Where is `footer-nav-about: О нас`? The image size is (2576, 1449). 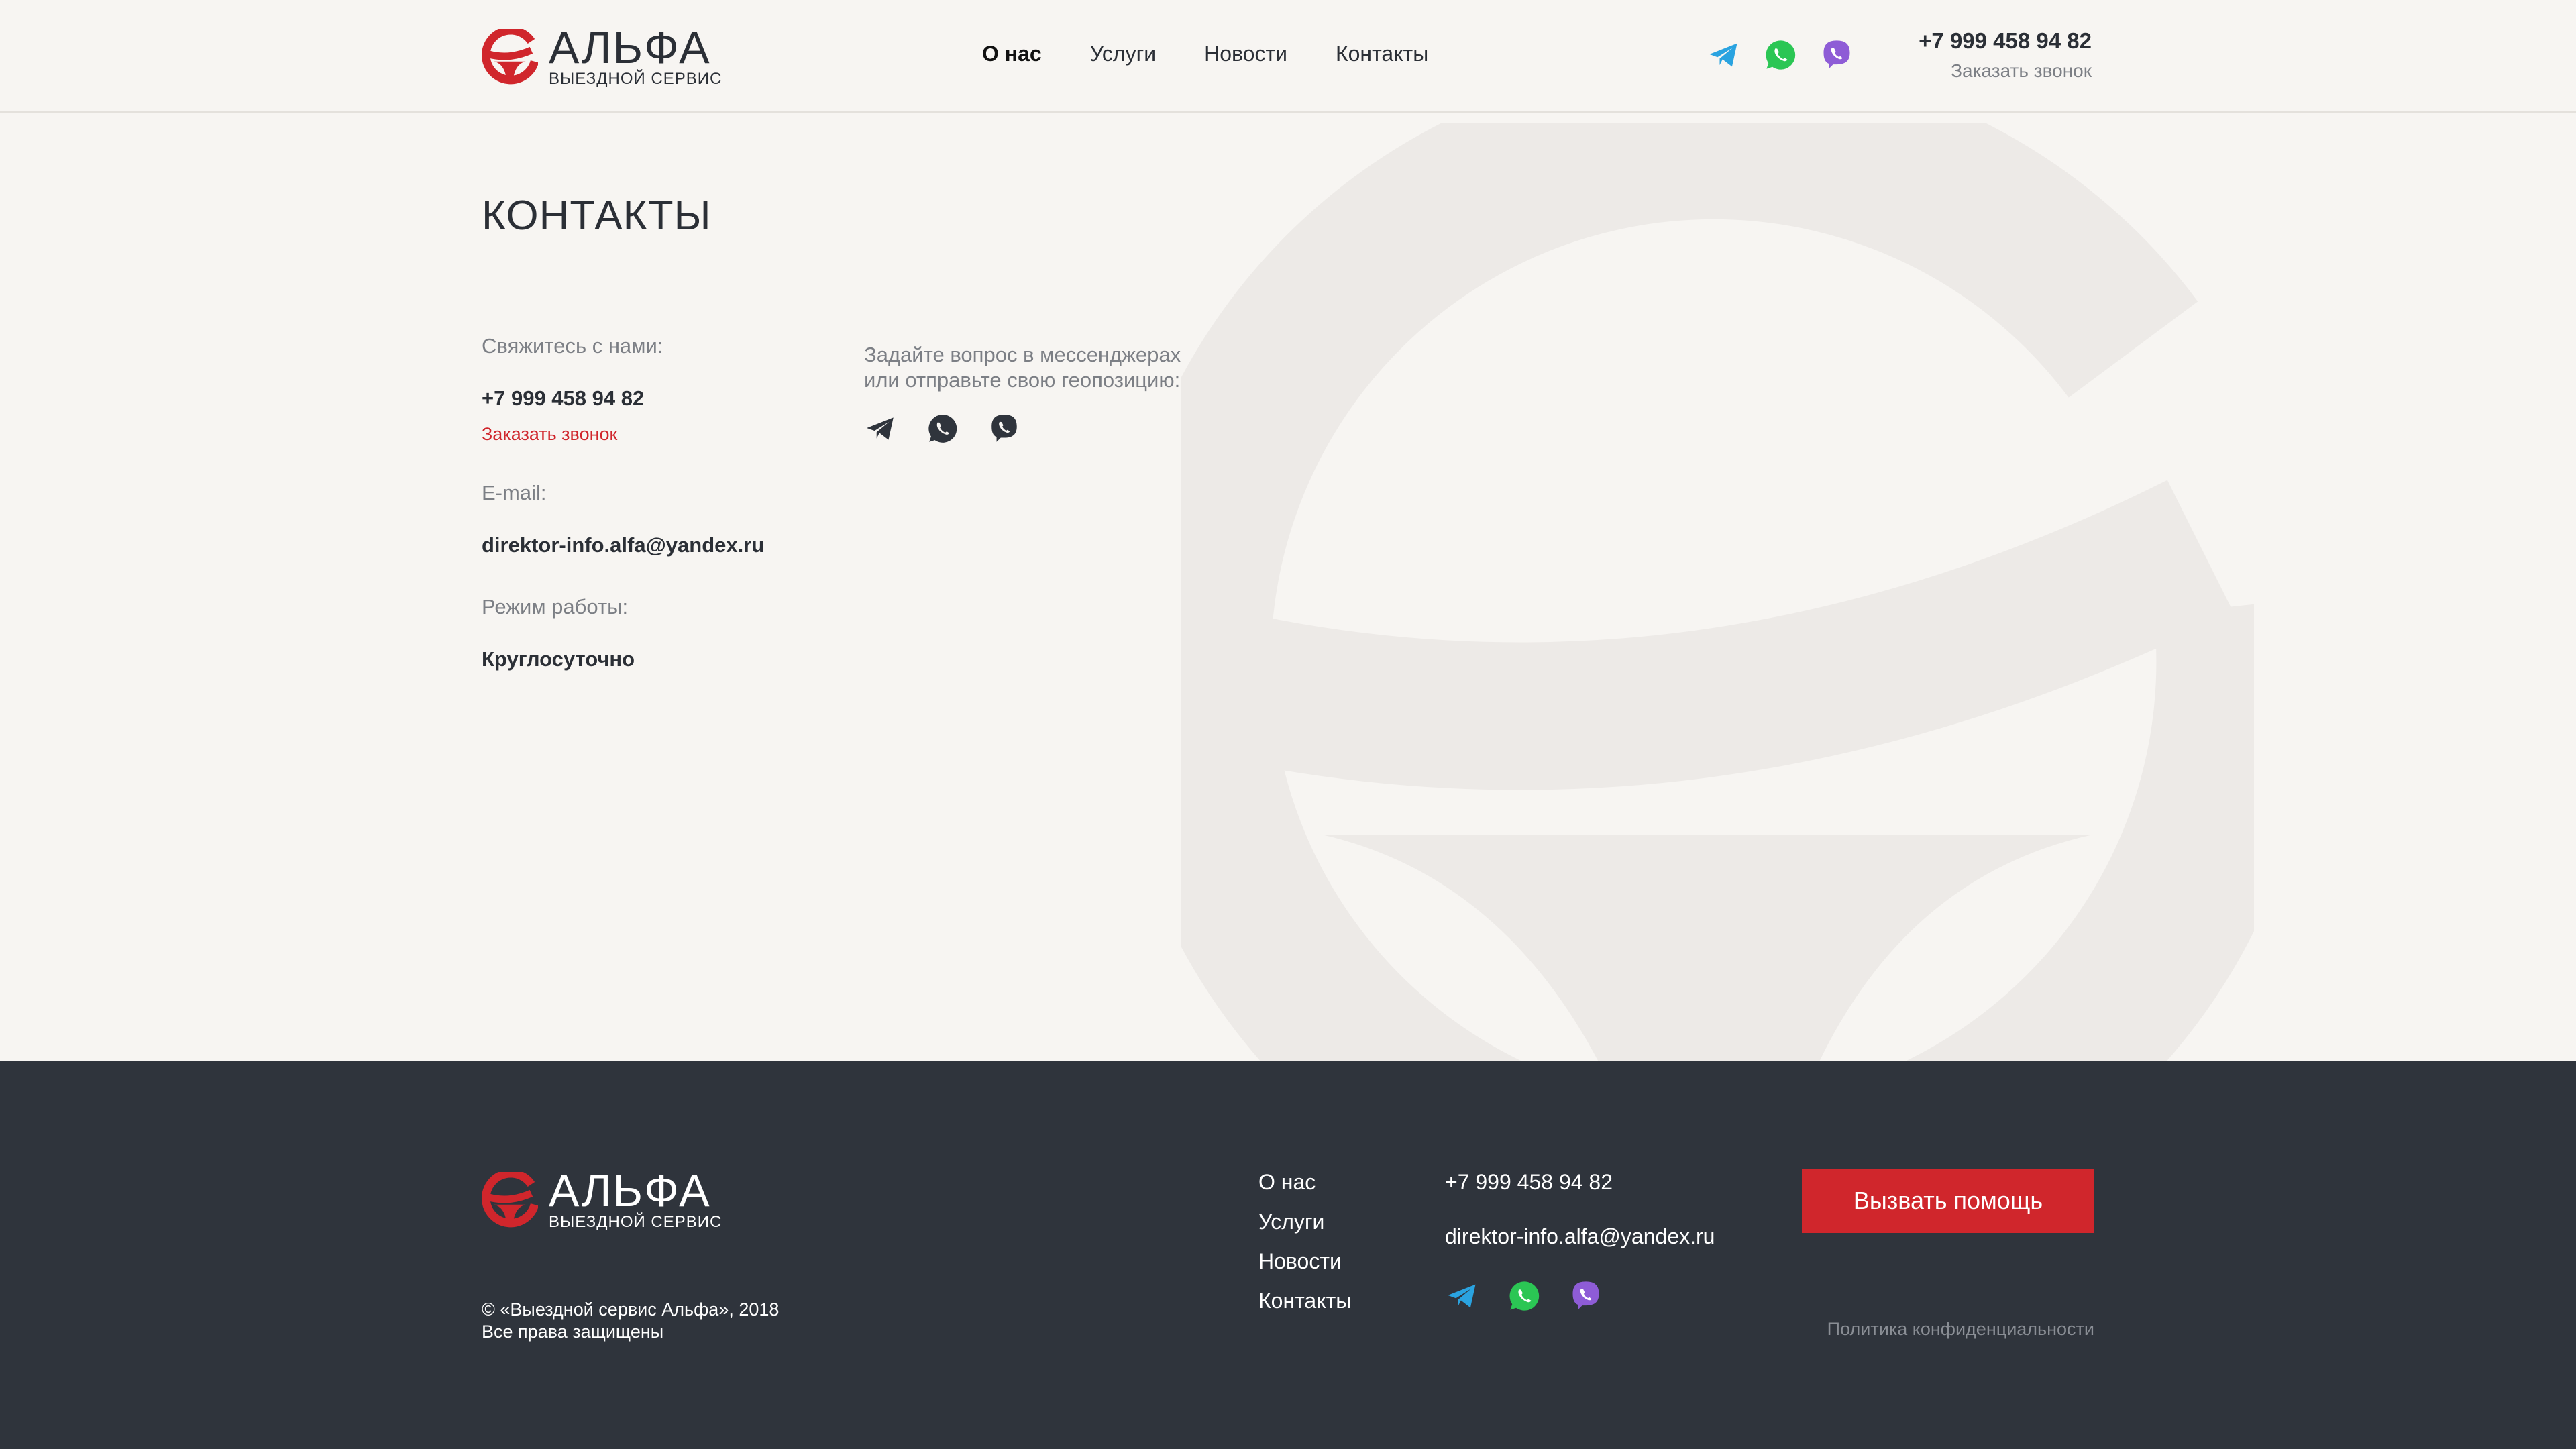
footer-nav-about: О нас is located at coordinates (1304, 1182).